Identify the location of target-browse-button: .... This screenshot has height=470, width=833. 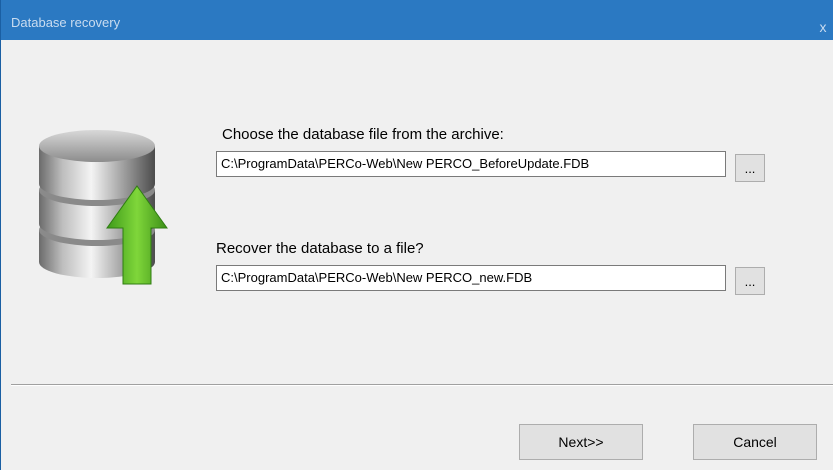
(750, 281).